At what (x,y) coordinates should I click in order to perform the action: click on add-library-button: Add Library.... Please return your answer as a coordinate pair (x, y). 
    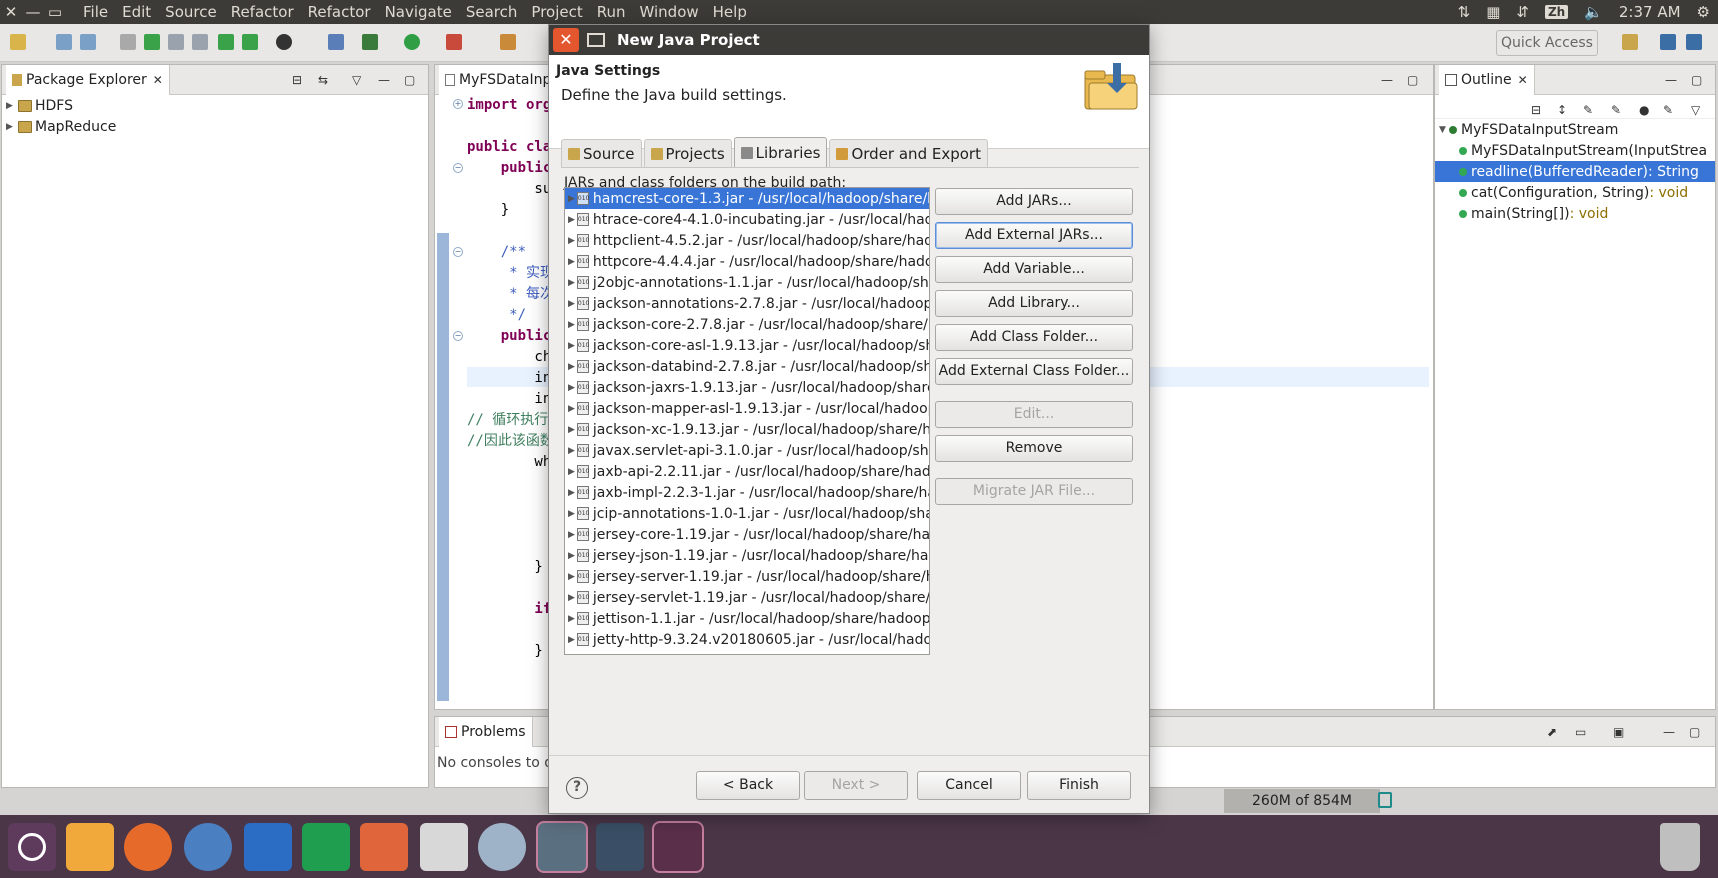
    Looking at the image, I should click on (1034, 303).